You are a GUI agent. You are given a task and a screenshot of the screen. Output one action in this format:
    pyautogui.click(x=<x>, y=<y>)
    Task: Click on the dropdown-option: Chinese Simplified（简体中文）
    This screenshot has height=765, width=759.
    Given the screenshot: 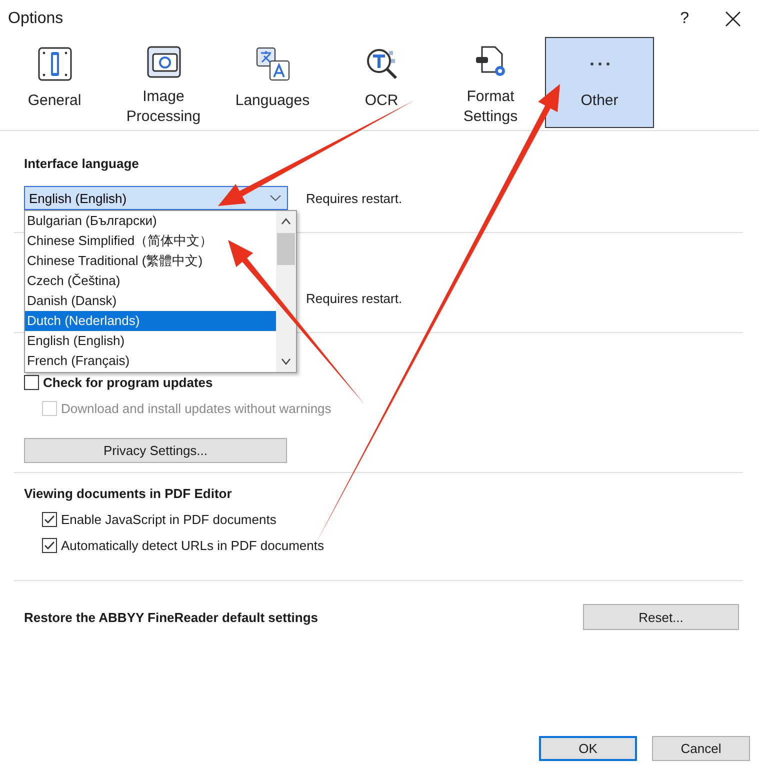 What is the action you would take?
    pyautogui.click(x=150, y=241)
    